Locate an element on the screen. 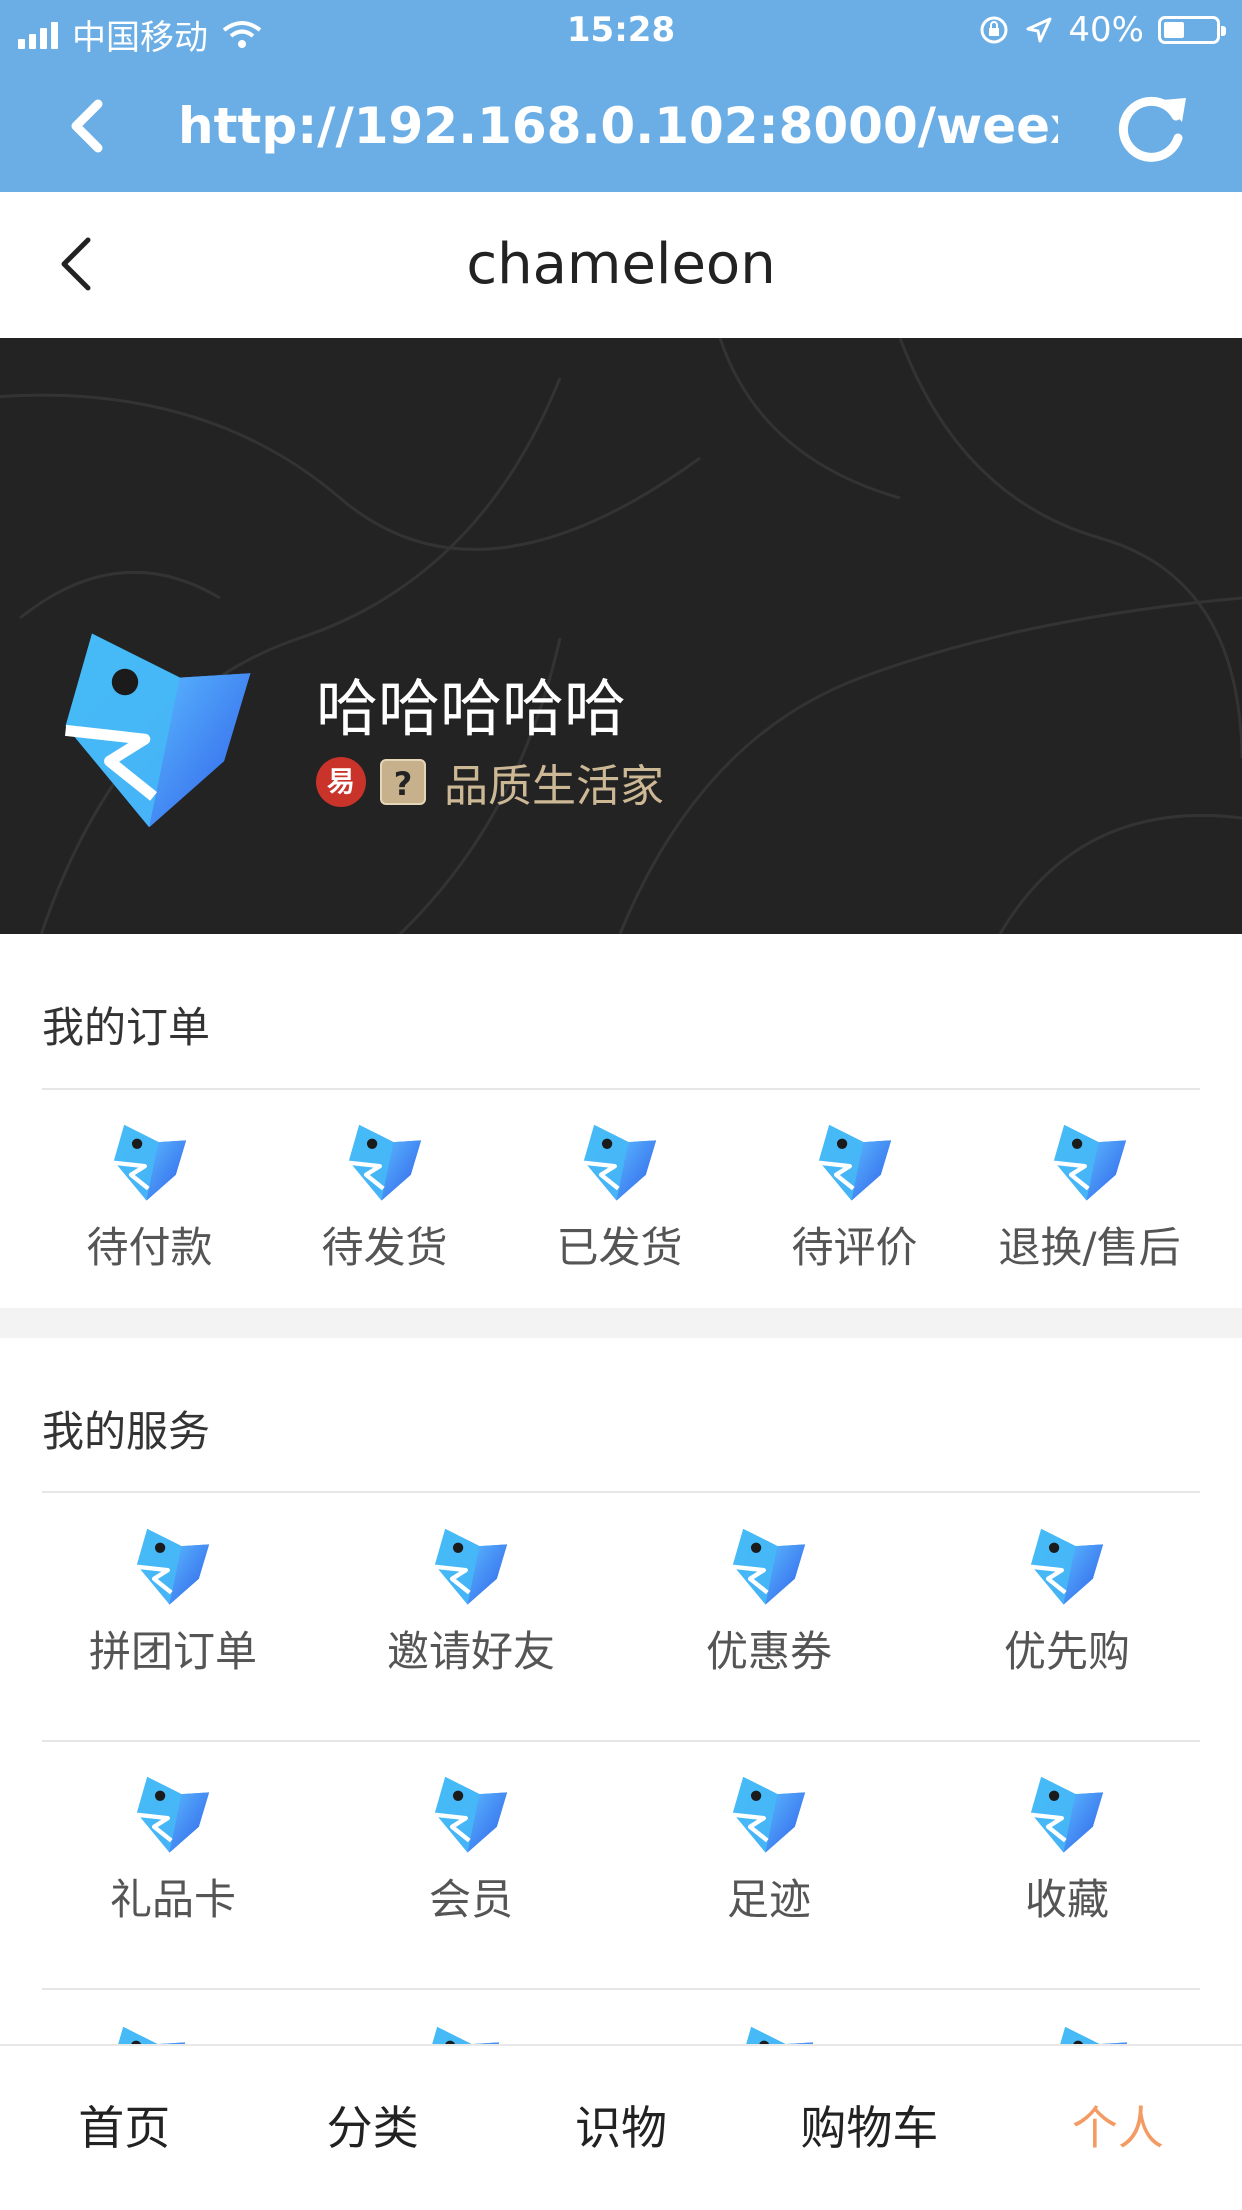  tab-item: 个人 is located at coordinates (1118, 2128).